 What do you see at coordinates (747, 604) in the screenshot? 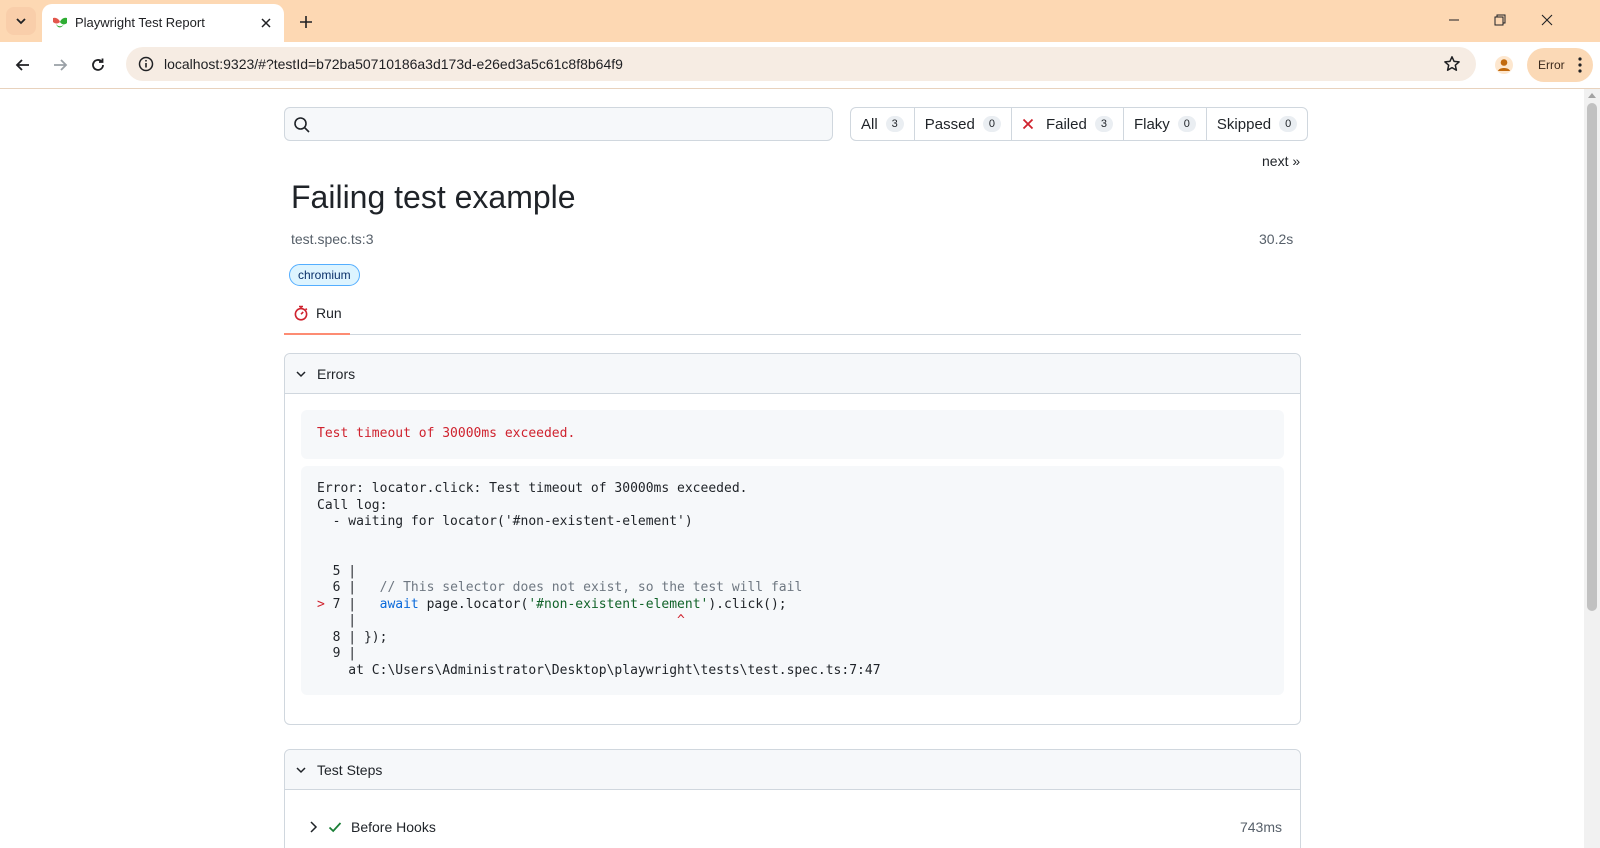
I see `code-text: ).click();` at bounding box center [747, 604].